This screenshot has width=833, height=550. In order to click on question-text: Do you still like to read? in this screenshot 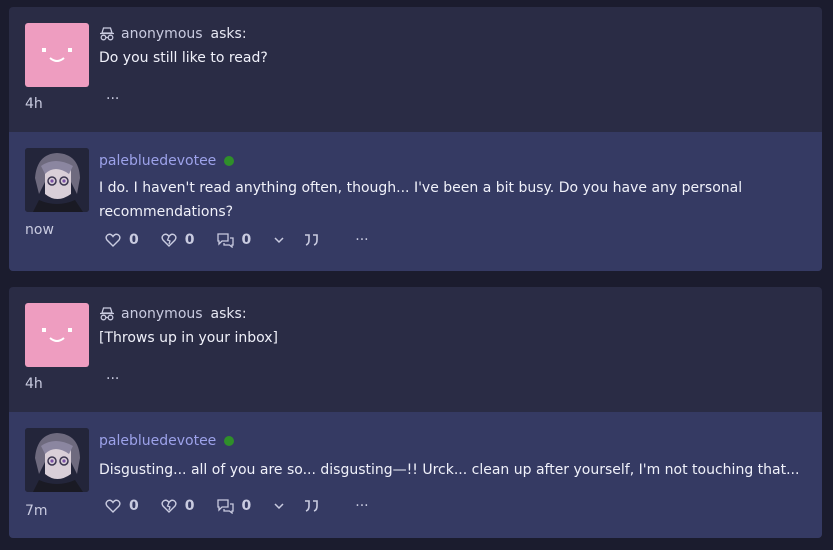, I will do `click(183, 58)`.